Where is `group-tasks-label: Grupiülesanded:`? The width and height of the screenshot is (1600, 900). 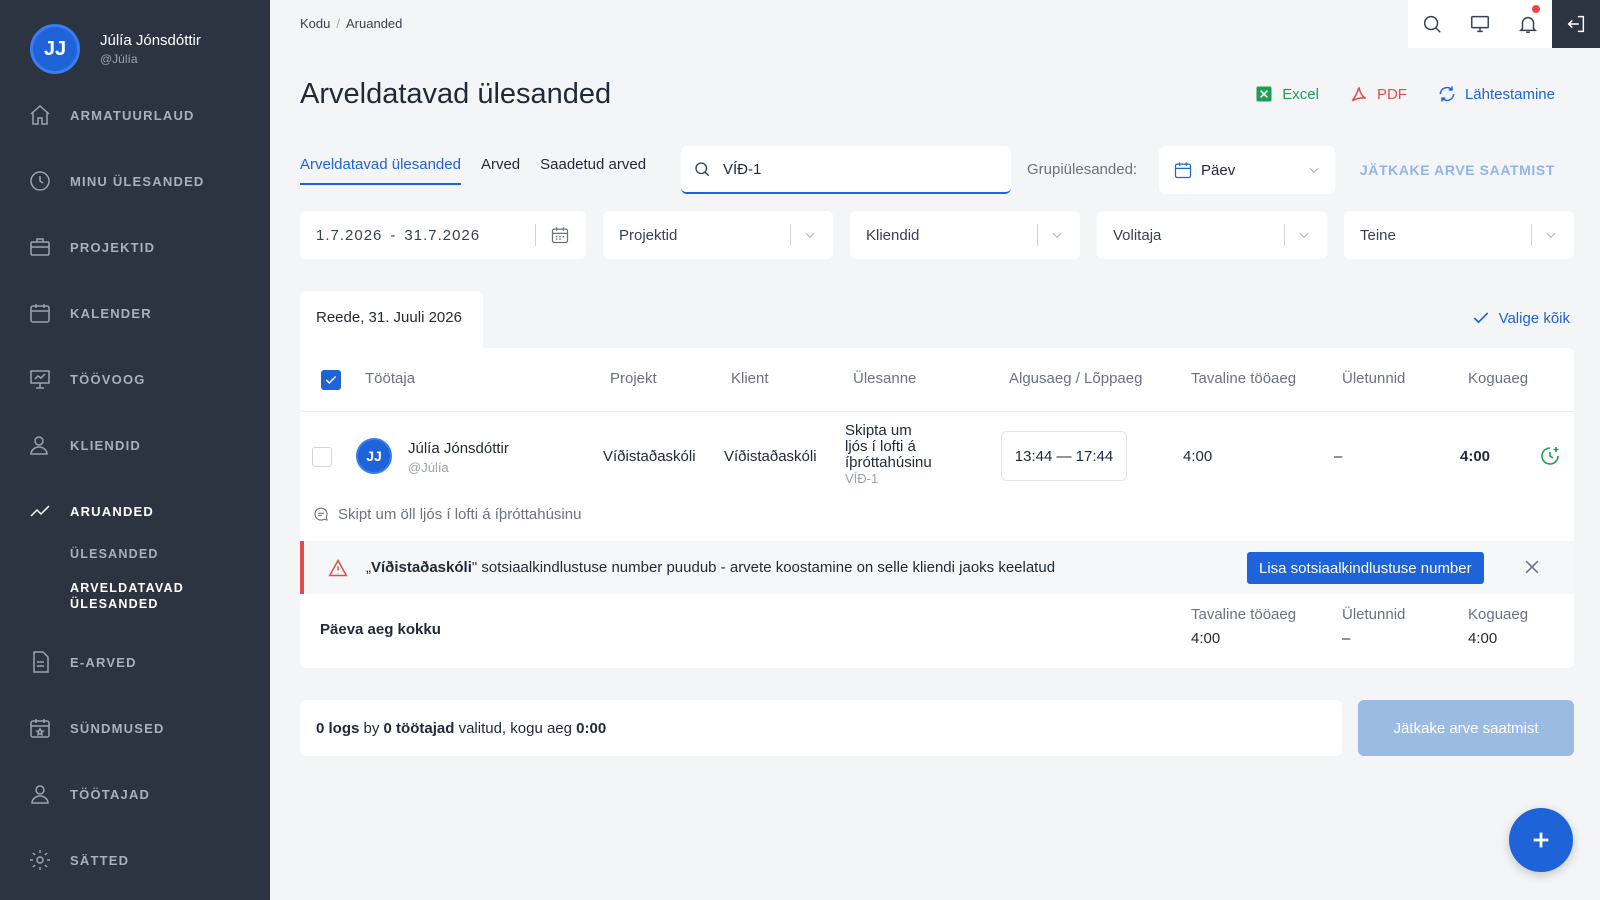
group-tasks-label: Grupiülesanded: is located at coordinates (1082, 169).